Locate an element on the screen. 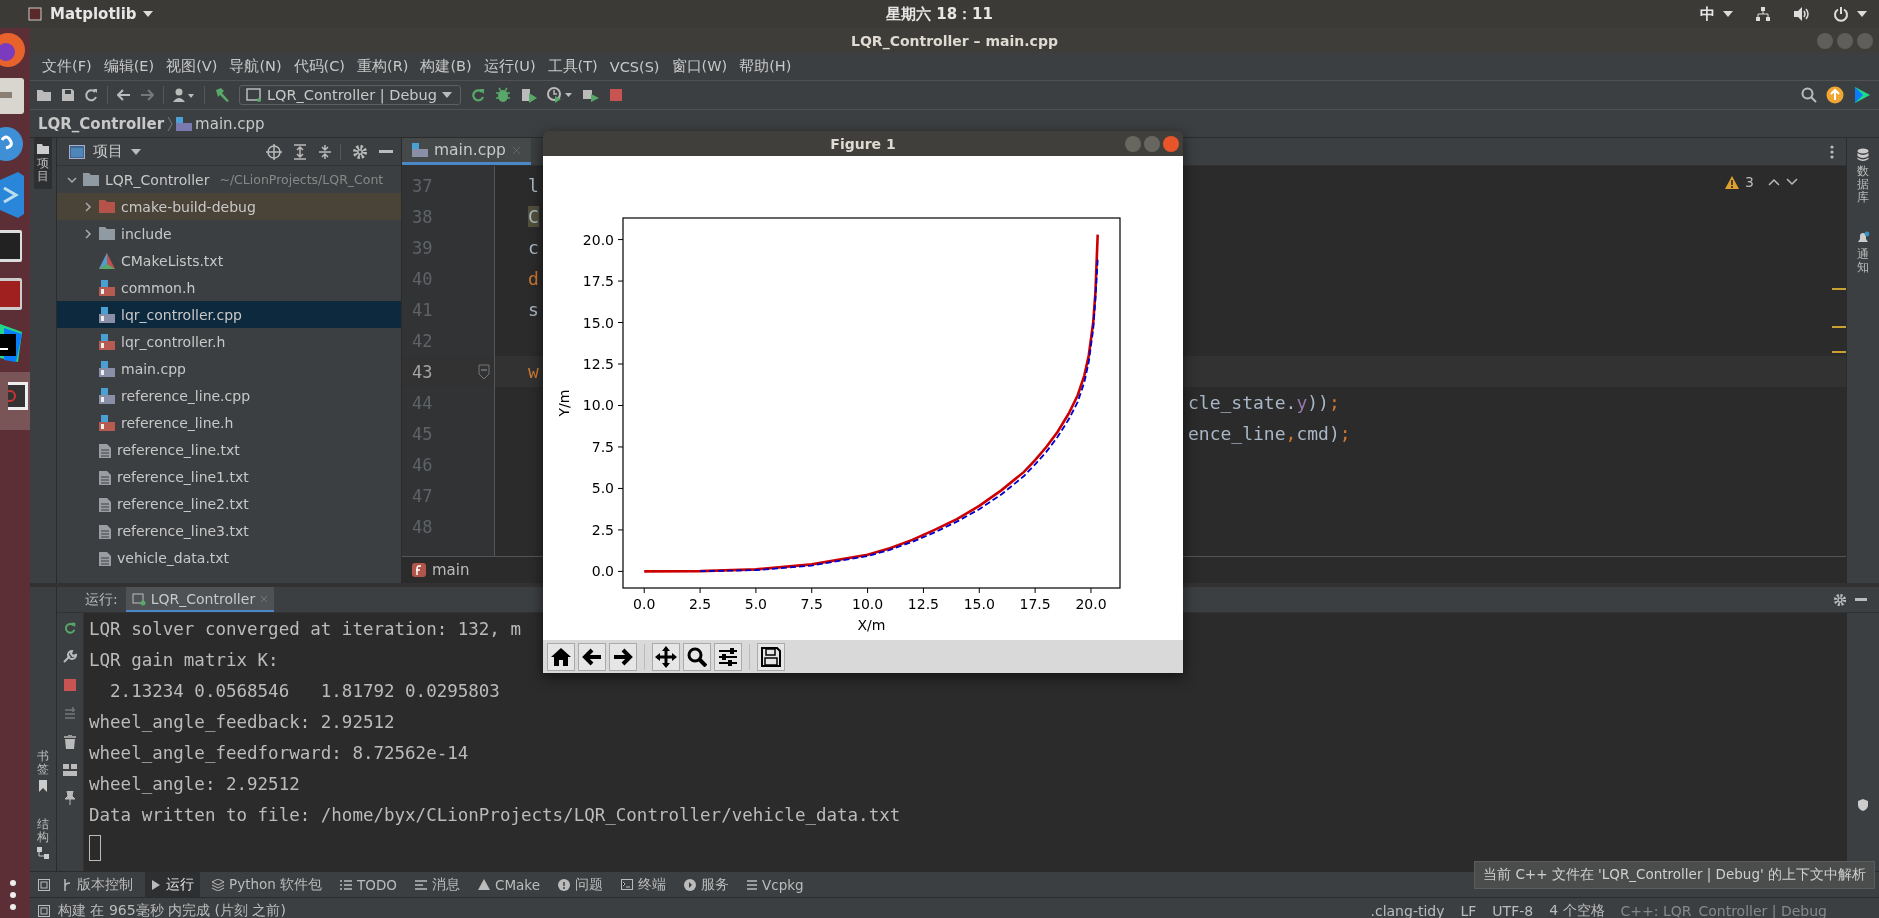 Image resolution: width=1879 pixels, height=918 pixels. tree-item: reference_line.h is located at coordinates (229, 422).